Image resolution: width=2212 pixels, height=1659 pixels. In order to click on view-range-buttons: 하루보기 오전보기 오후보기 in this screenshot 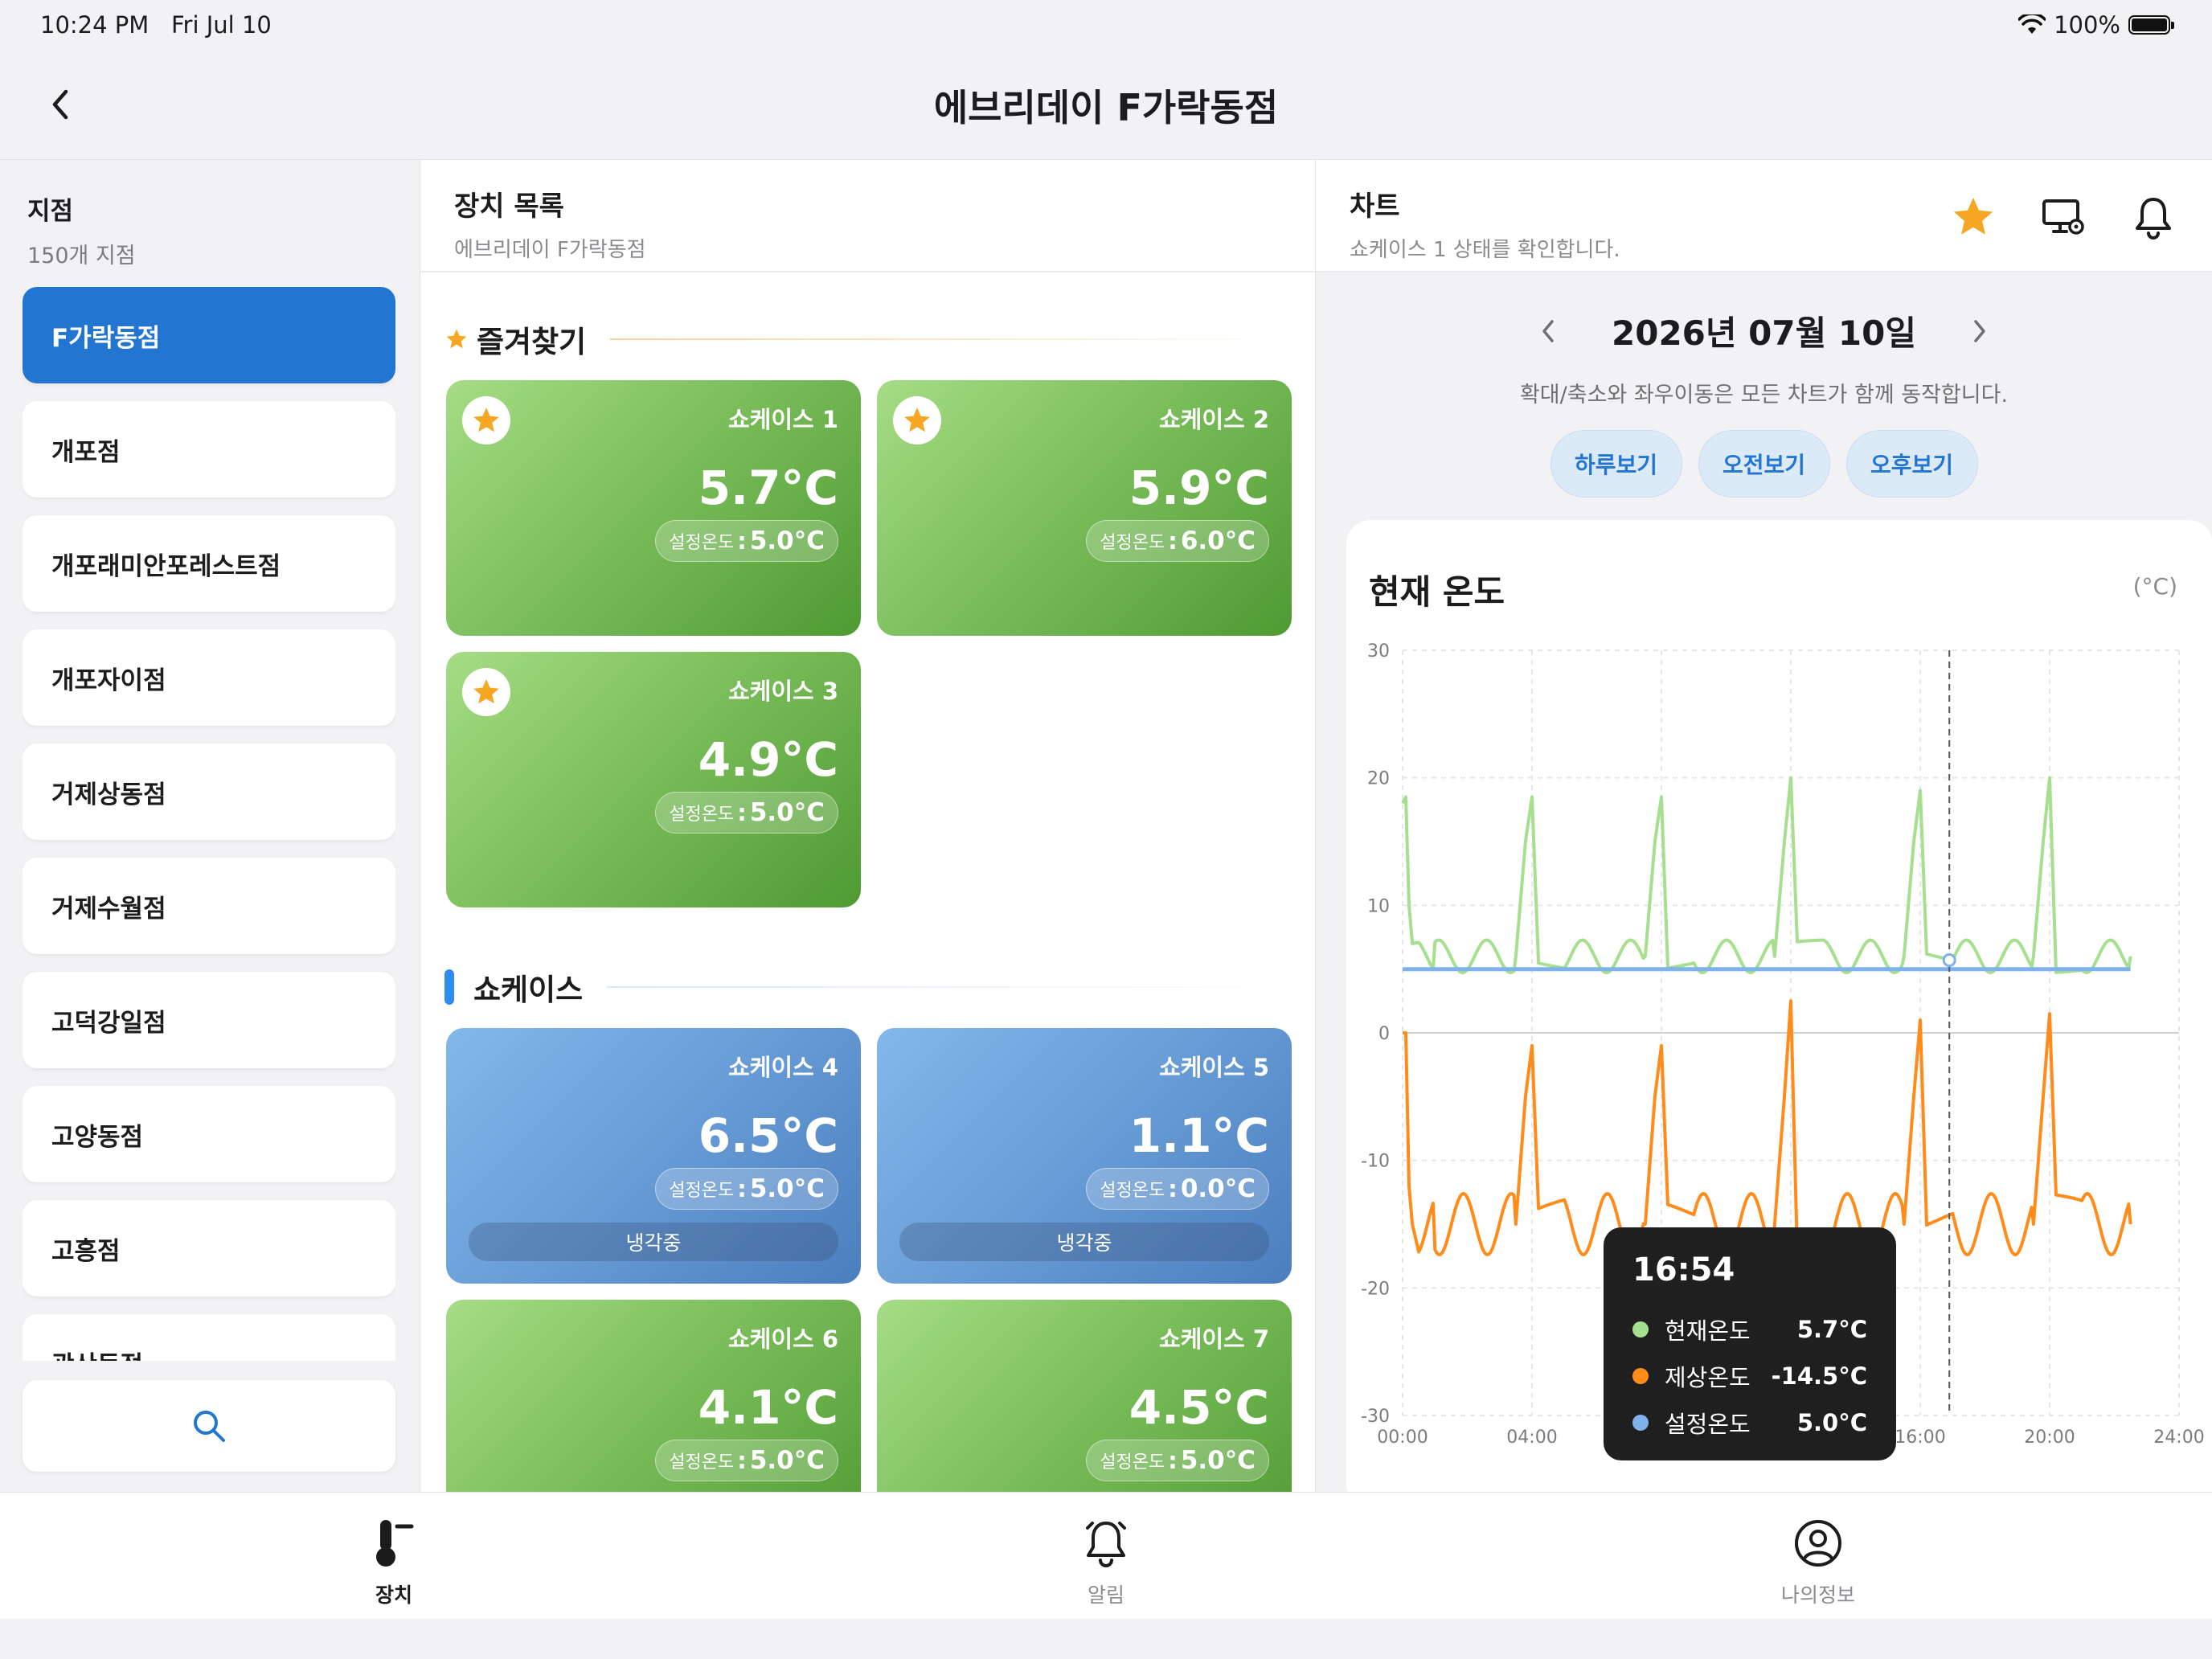, I will do `click(1764, 464)`.